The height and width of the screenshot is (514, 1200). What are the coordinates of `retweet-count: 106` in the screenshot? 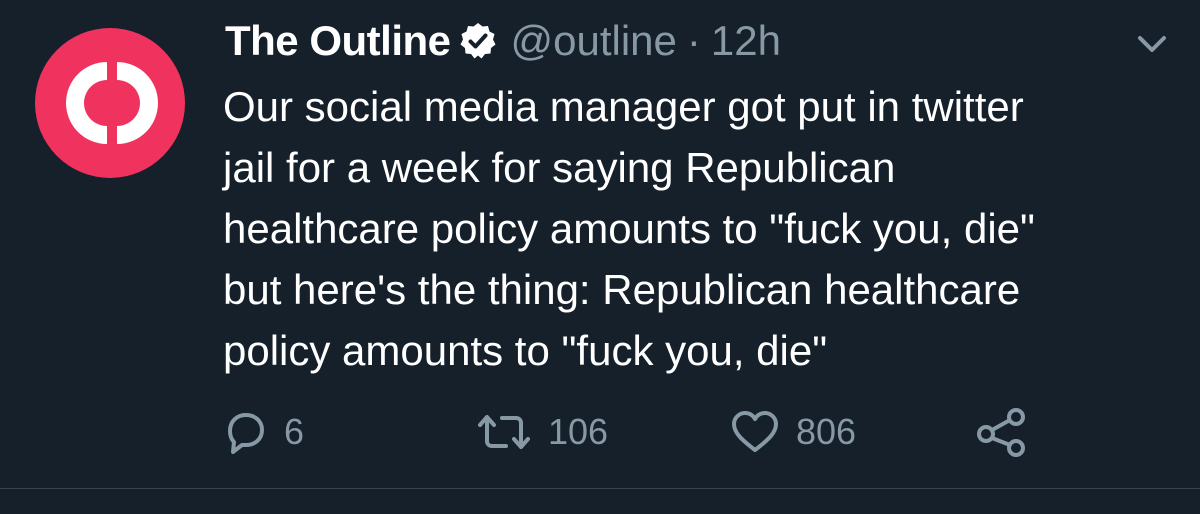 It's located at (578, 431).